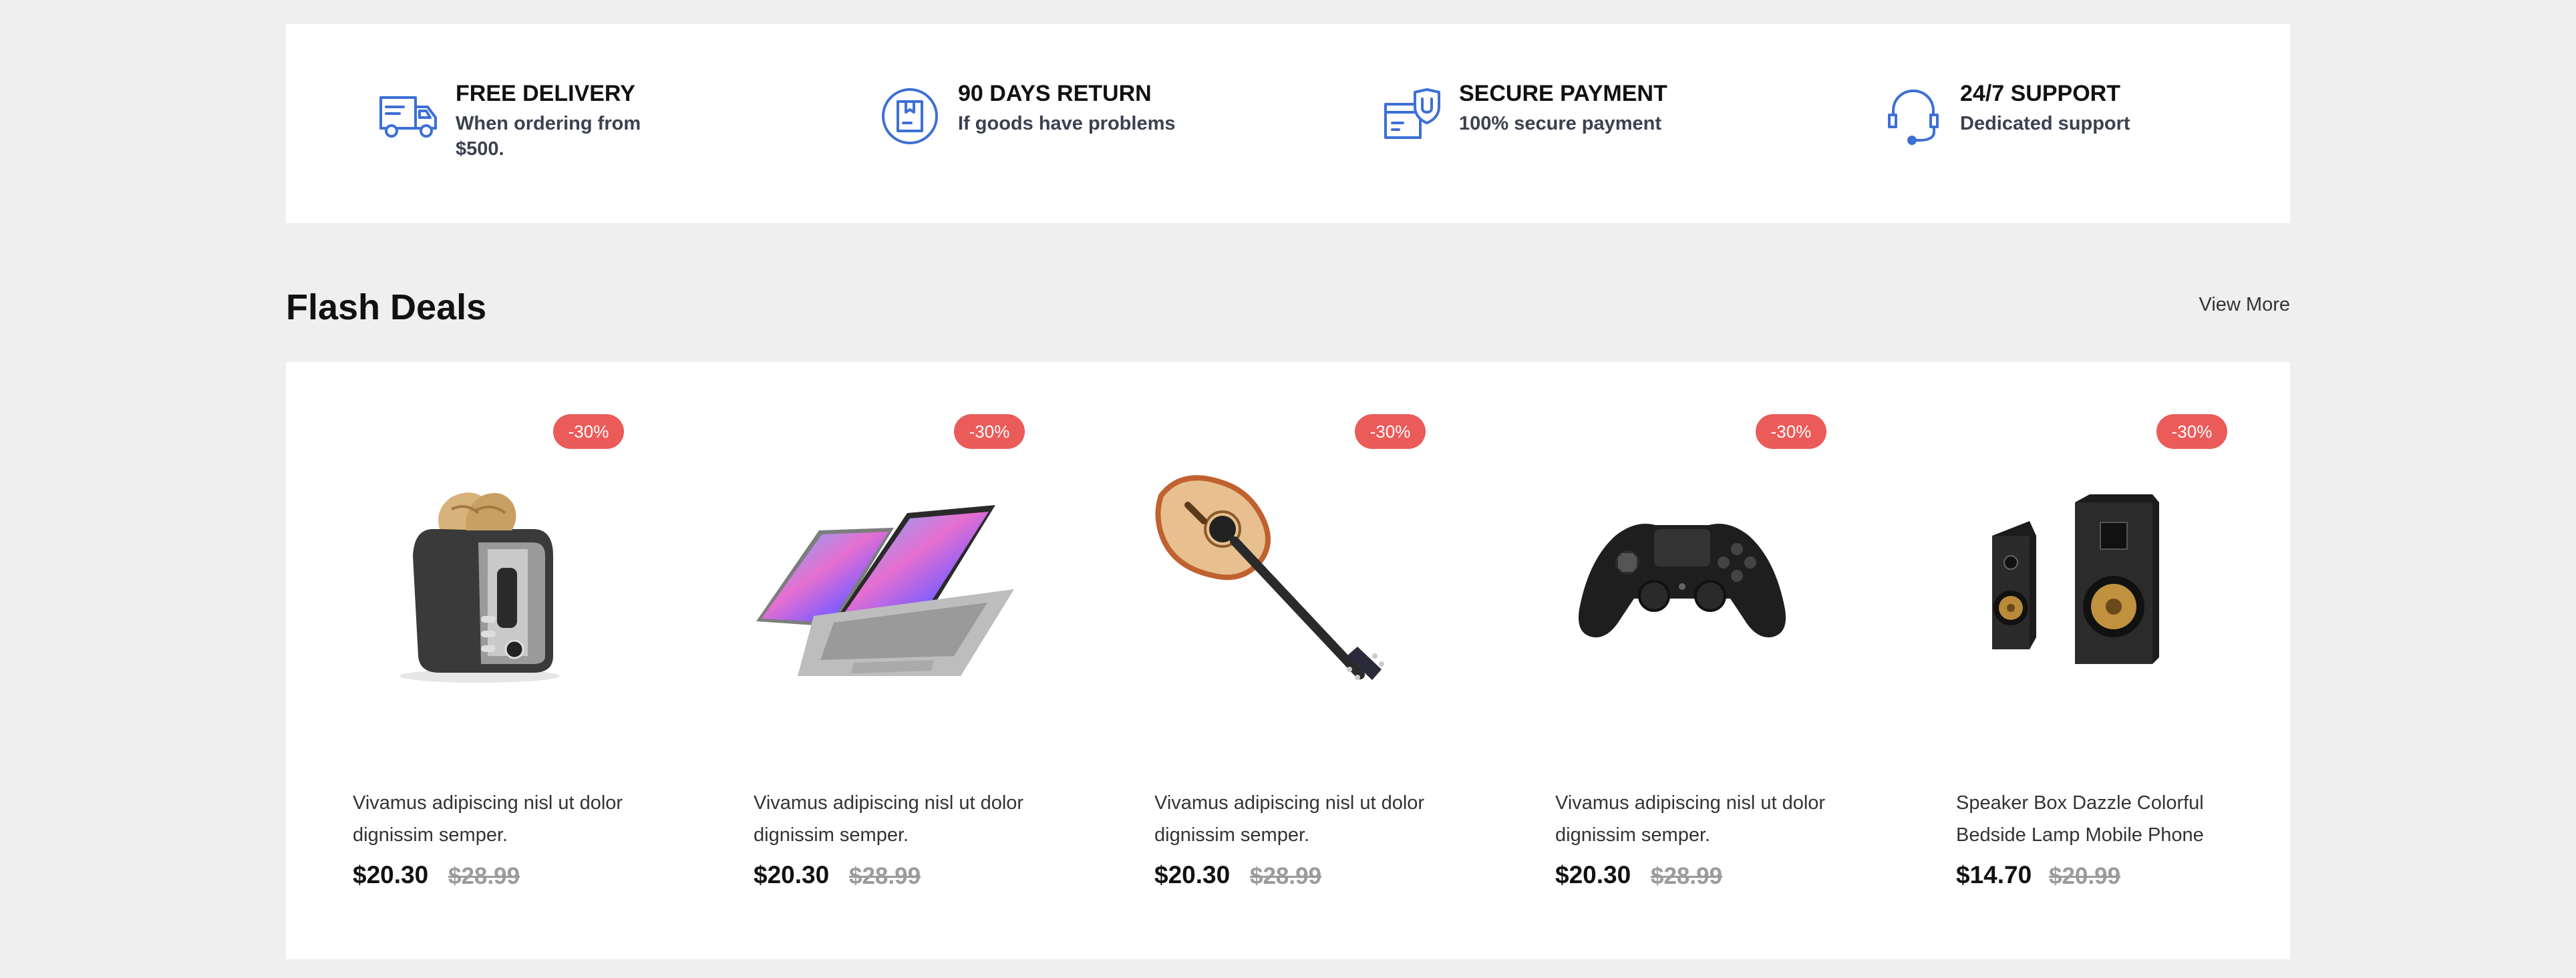 The height and width of the screenshot is (978, 2576). I want to click on guitar-image, so click(1281, 576).